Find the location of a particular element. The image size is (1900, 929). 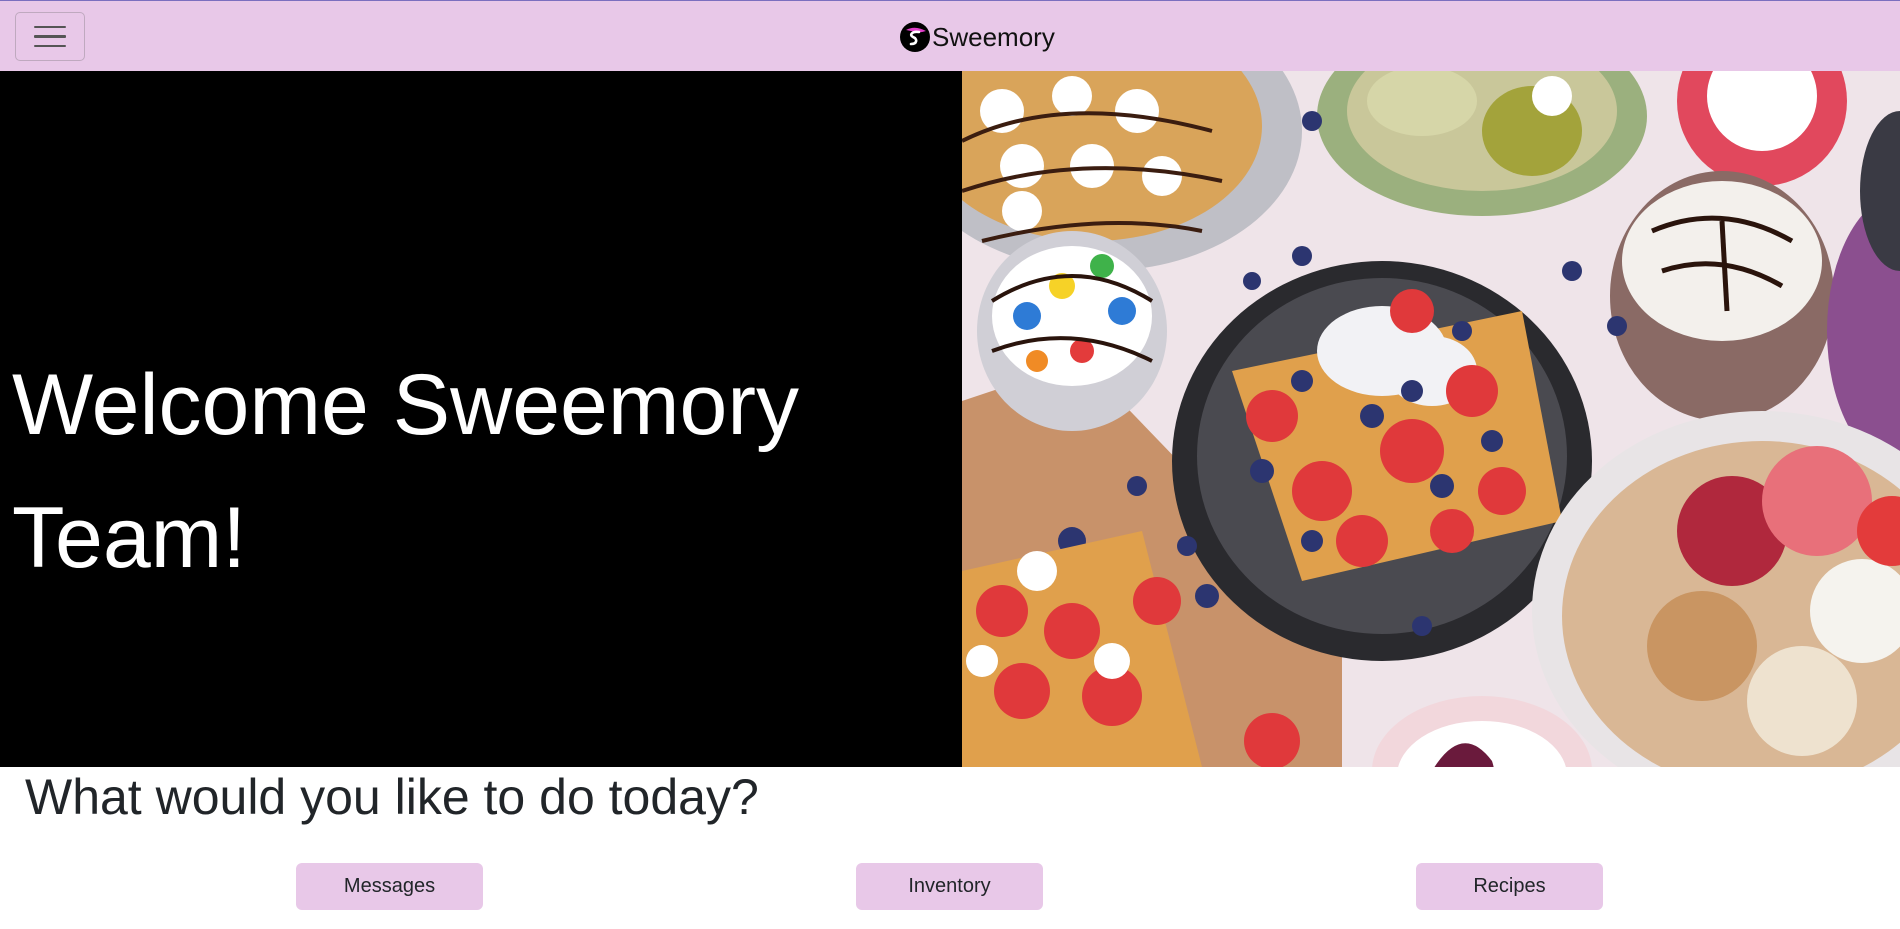

brand-name: Sweemory is located at coordinates (993, 37).